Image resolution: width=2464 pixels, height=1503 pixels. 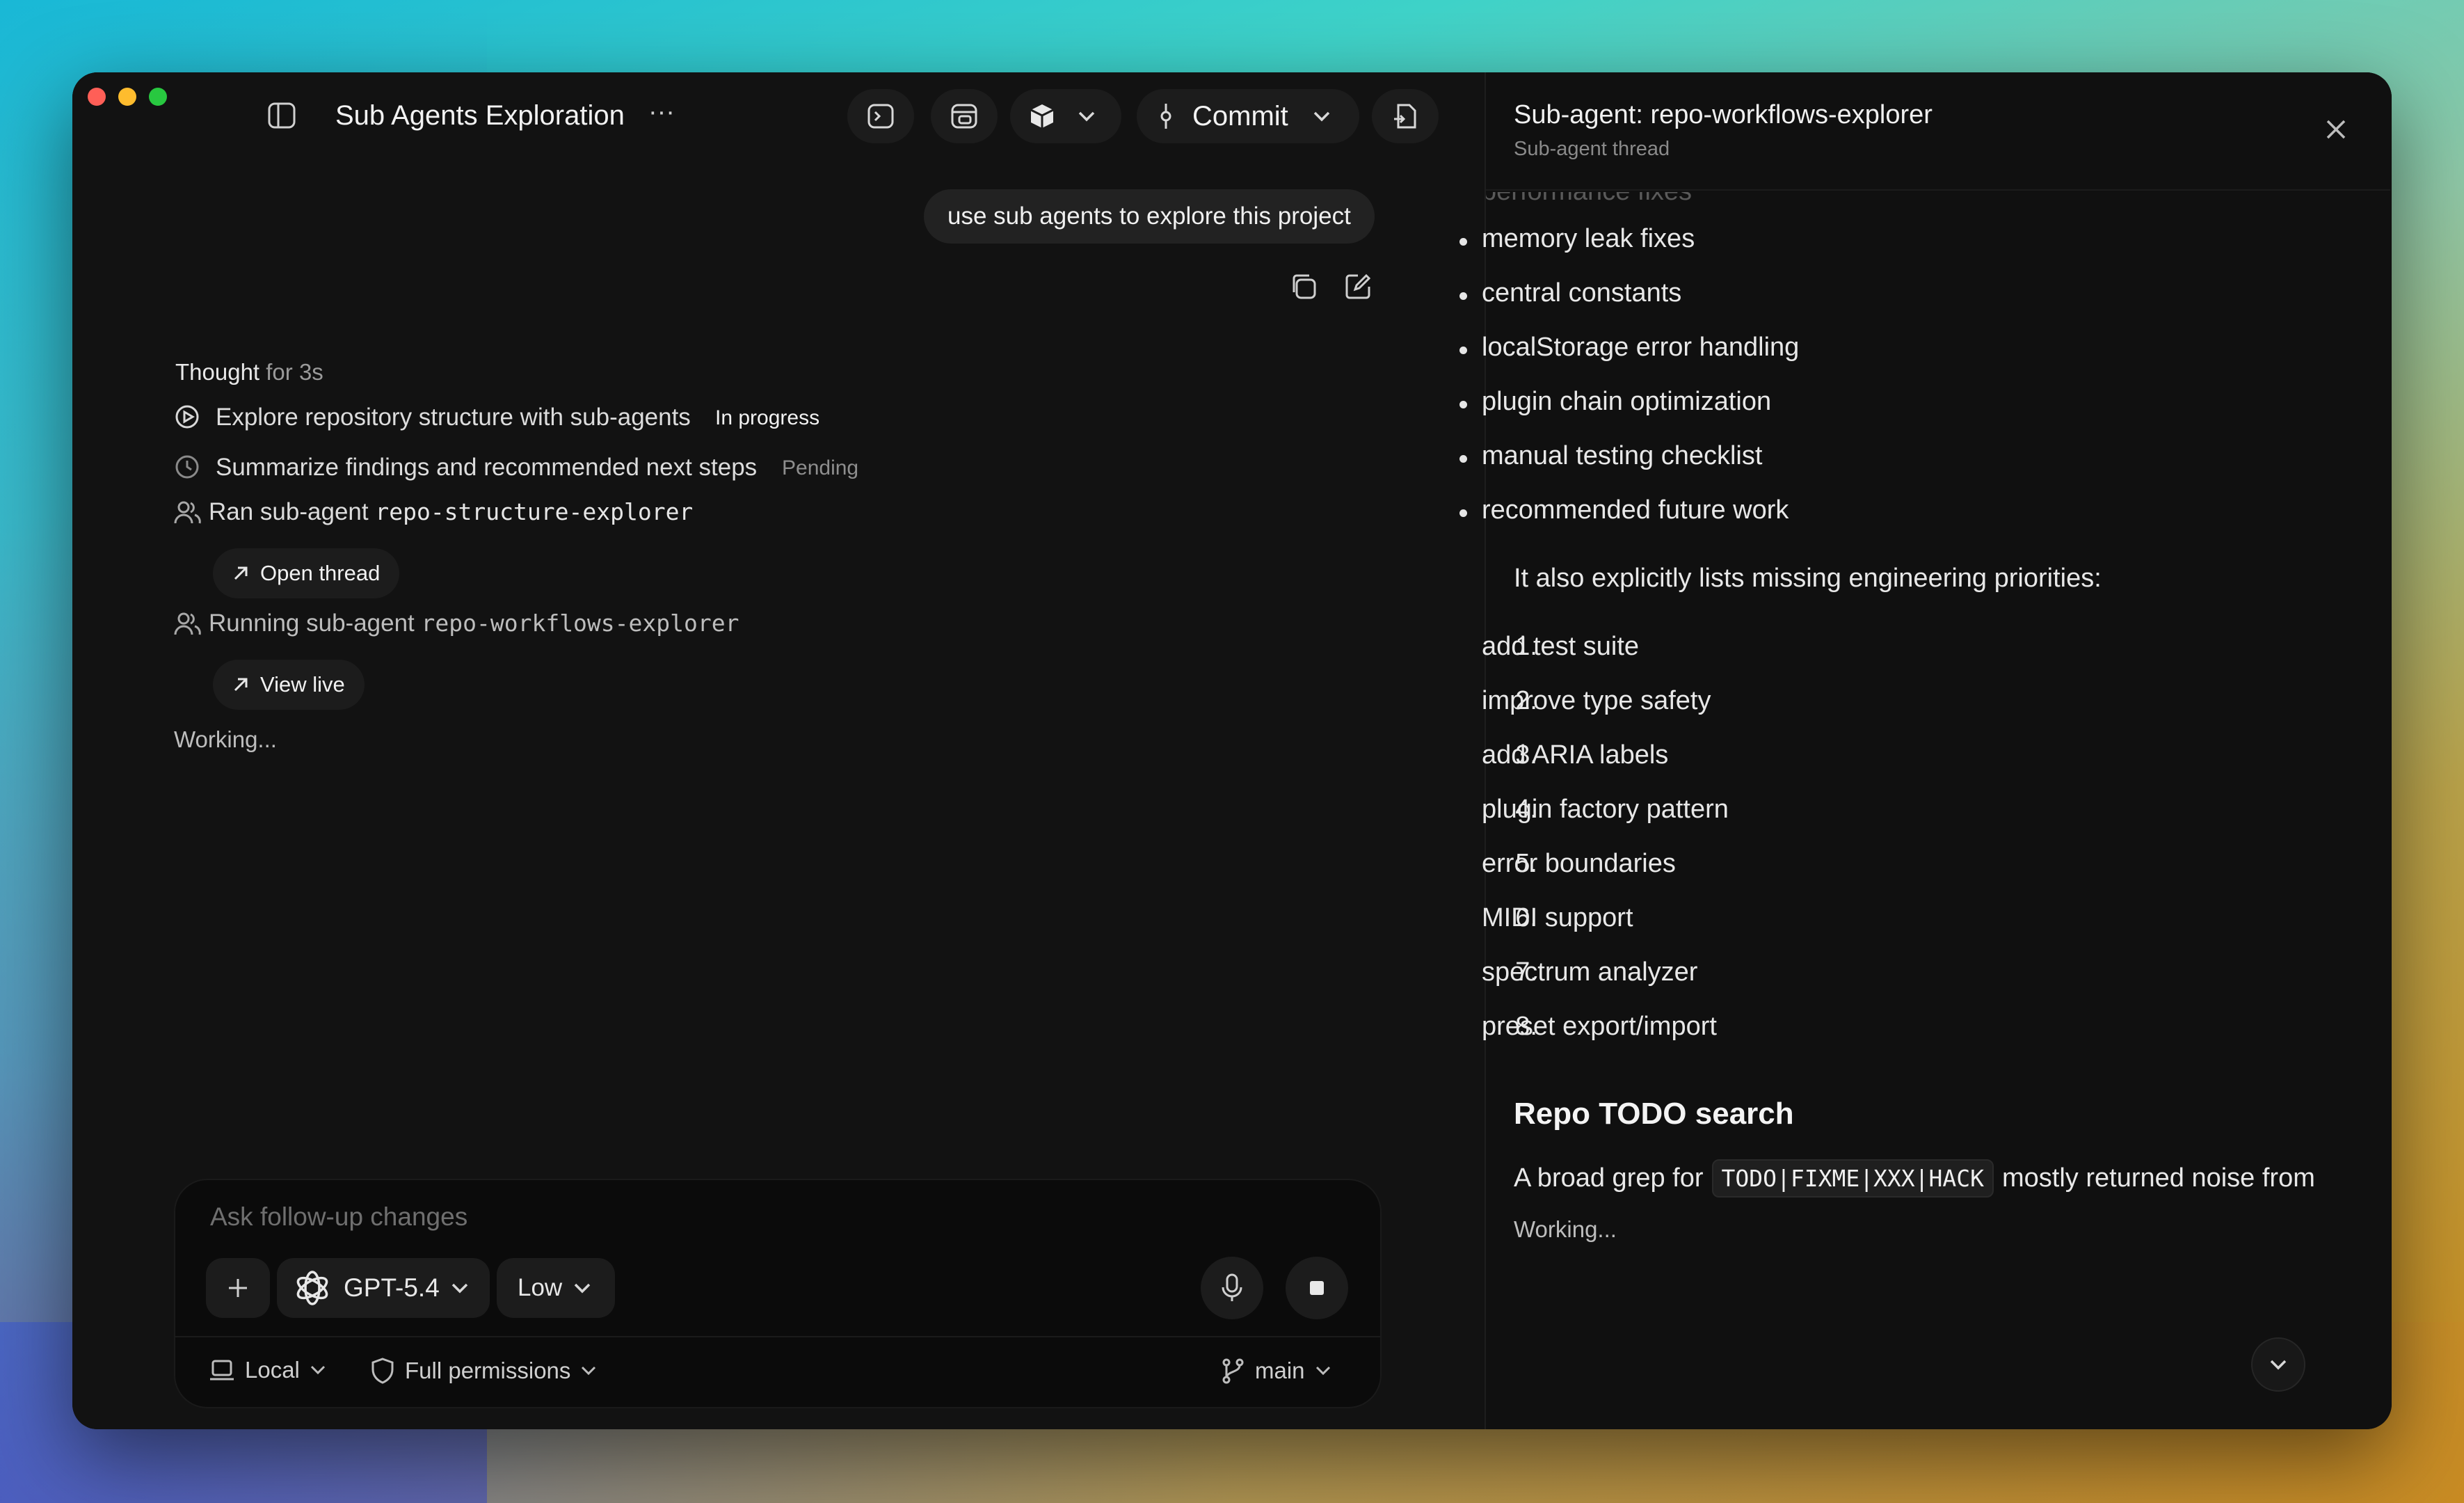 What do you see at coordinates (1065, 116) in the screenshot?
I see `open-in-editor-button` at bounding box center [1065, 116].